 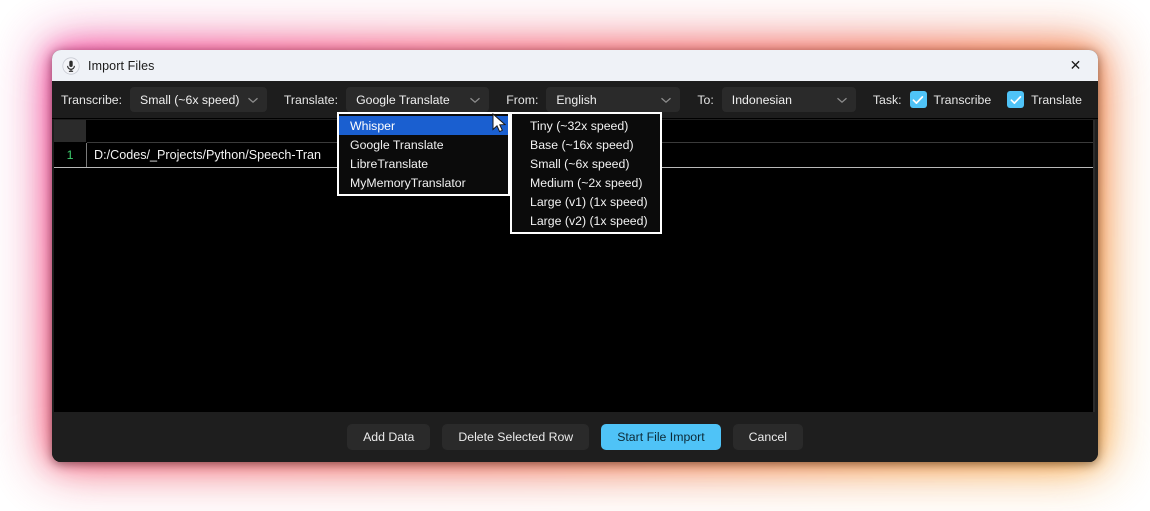 I want to click on microphone-icon, so click(x=71, y=65).